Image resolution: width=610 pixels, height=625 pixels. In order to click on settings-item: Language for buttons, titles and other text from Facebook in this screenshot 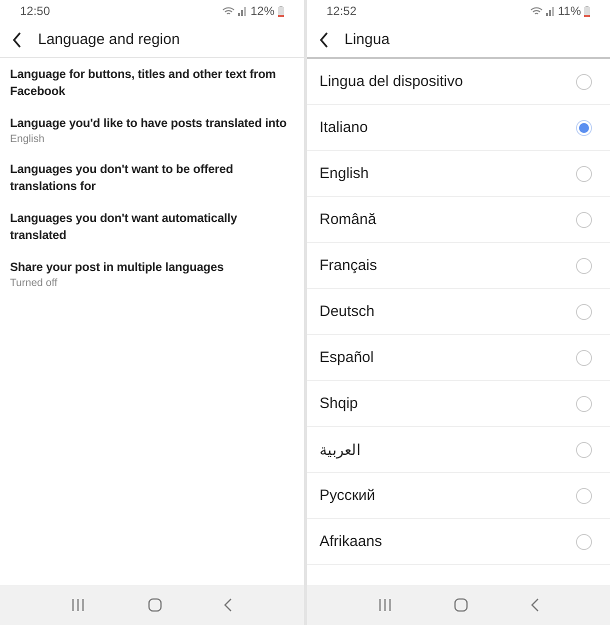, I will do `click(152, 82)`.